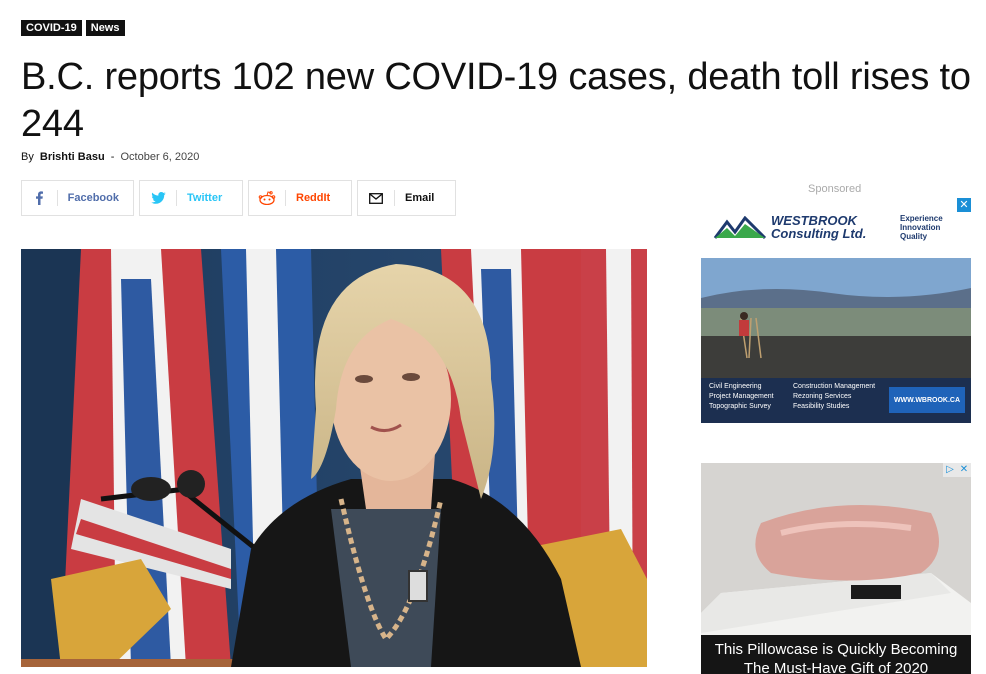 The image size is (986, 674). I want to click on email-label: Email, so click(420, 198).